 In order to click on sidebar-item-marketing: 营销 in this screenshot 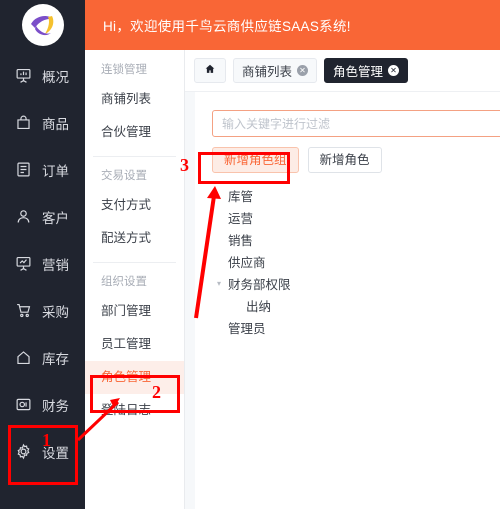, I will do `click(42, 263)`.